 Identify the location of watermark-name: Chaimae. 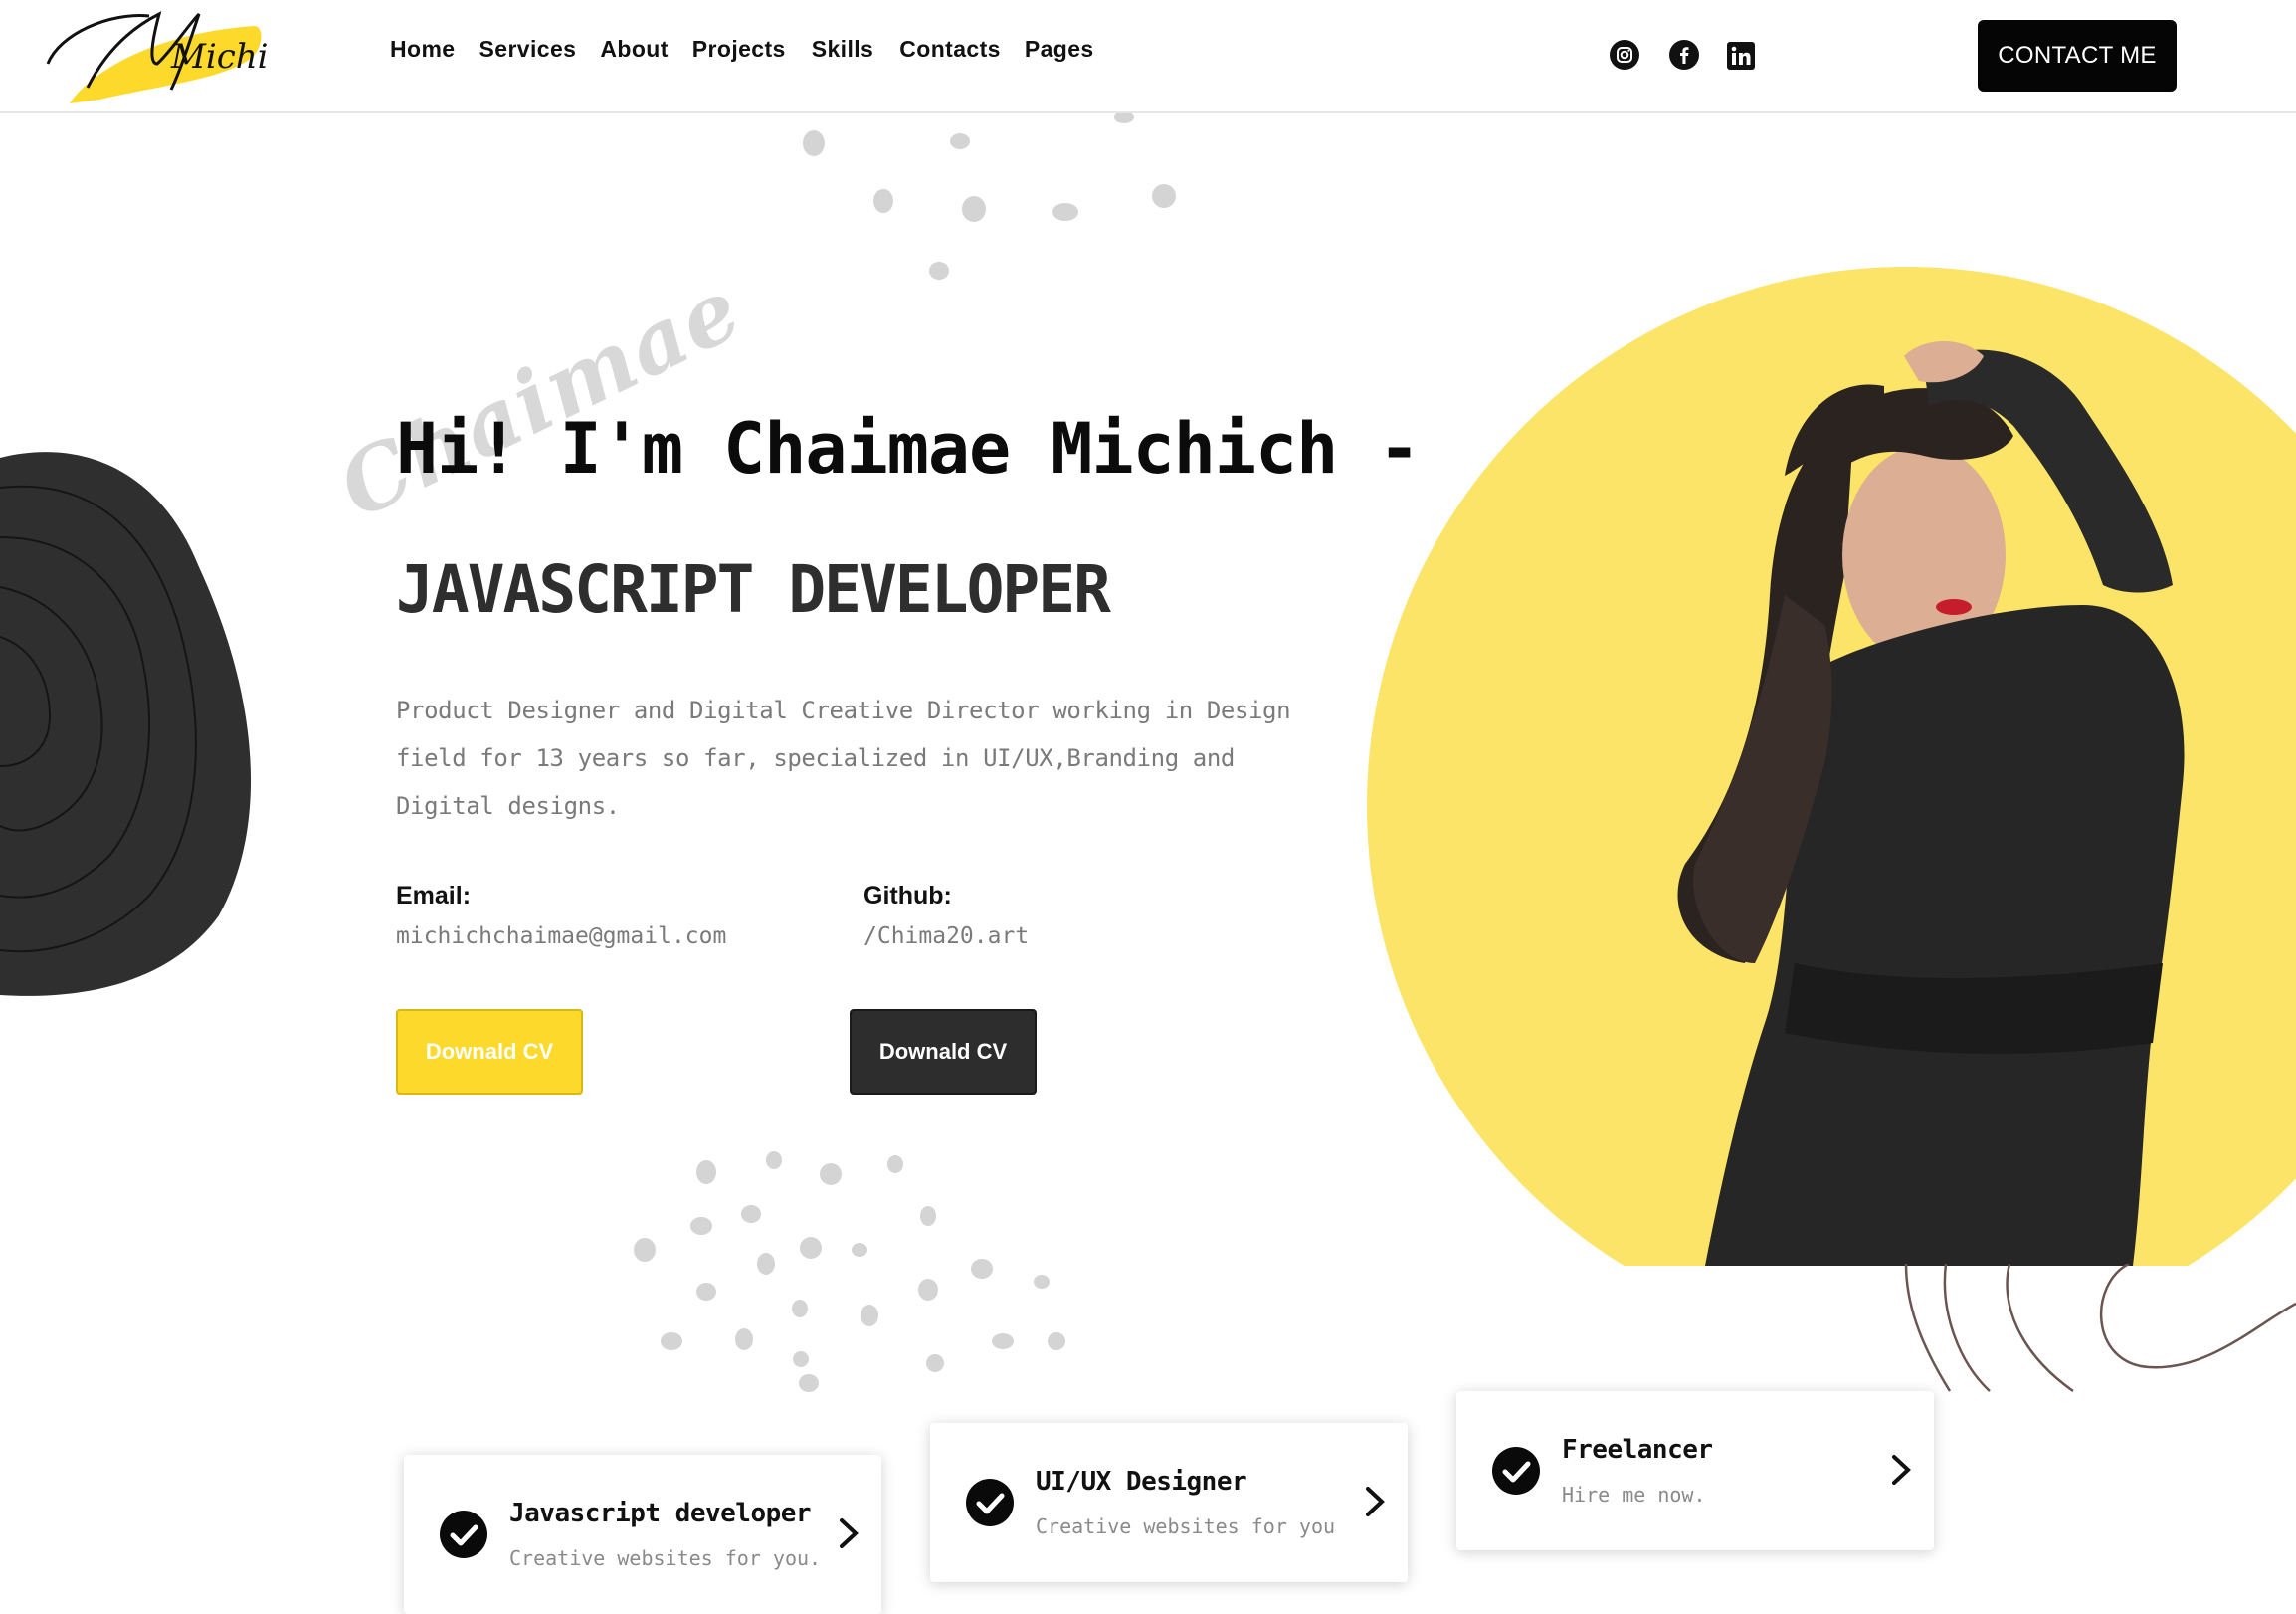
(540, 398).